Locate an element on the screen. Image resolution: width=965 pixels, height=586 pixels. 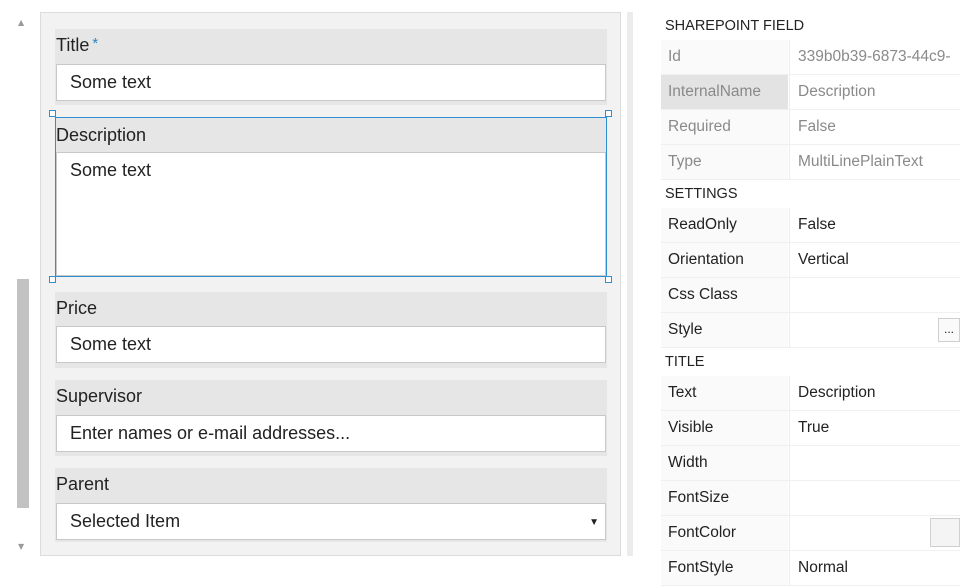
prop-key: InternalName is located at coordinates (724, 92).